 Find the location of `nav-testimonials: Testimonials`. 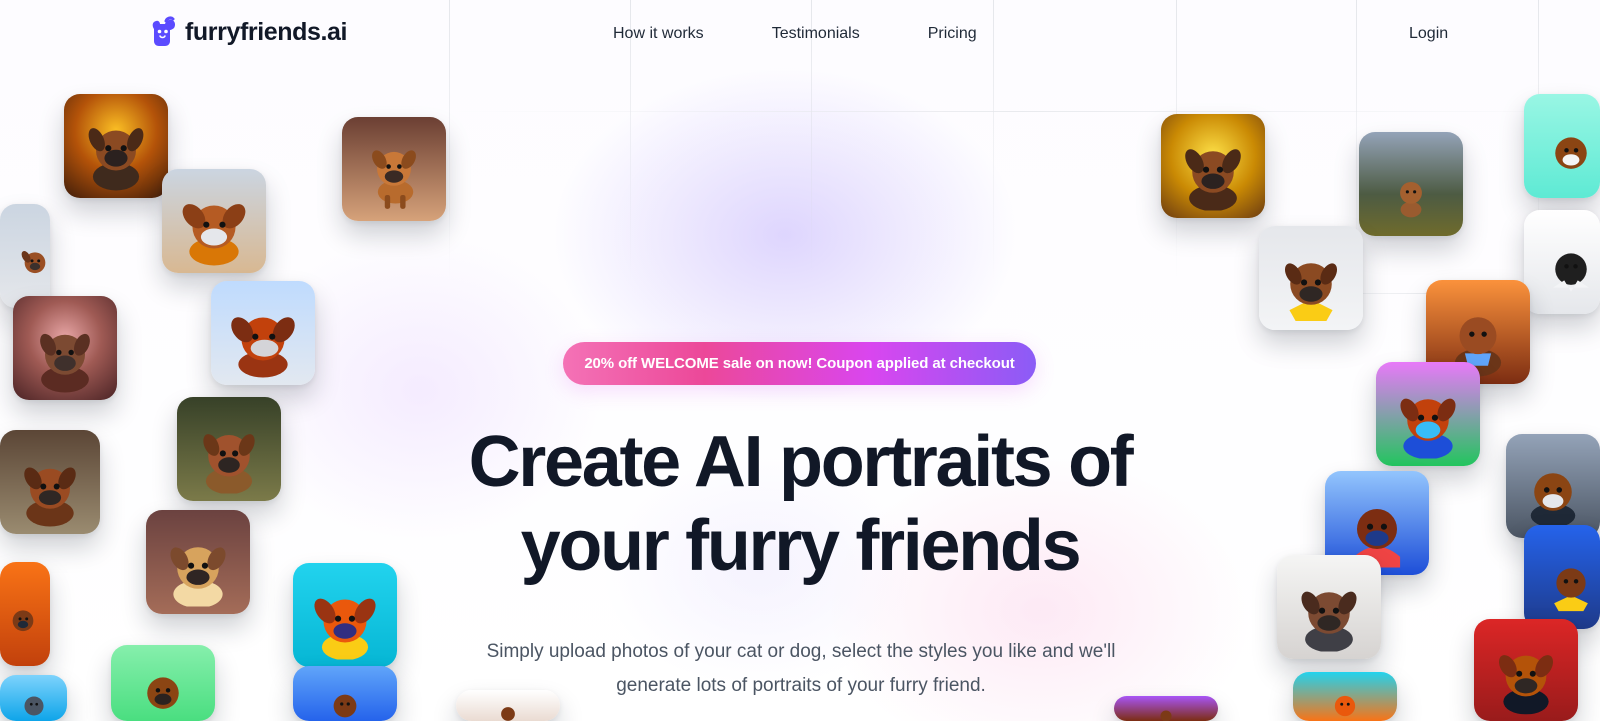

nav-testimonials: Testimonials is located at coordinates (816, 34).